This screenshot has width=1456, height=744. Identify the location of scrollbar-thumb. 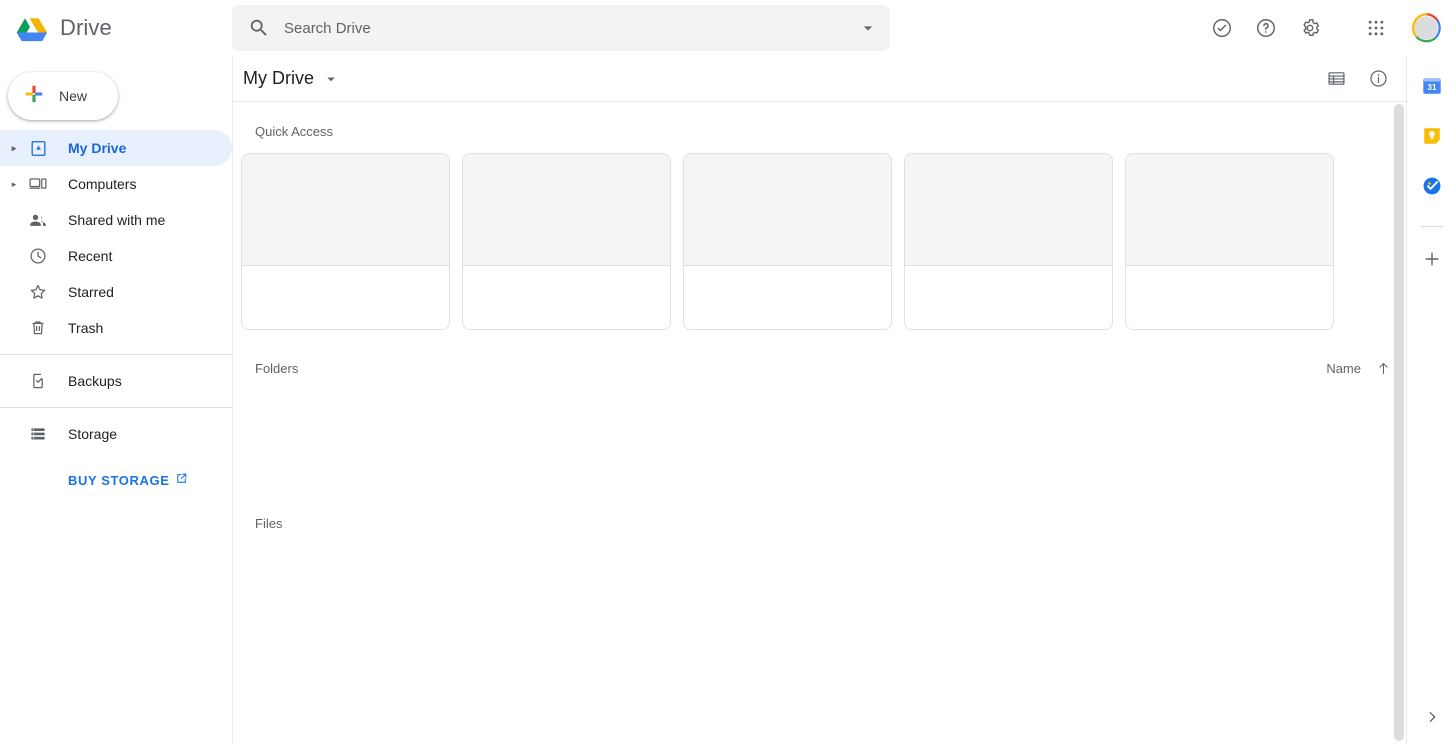
(1399, 422).